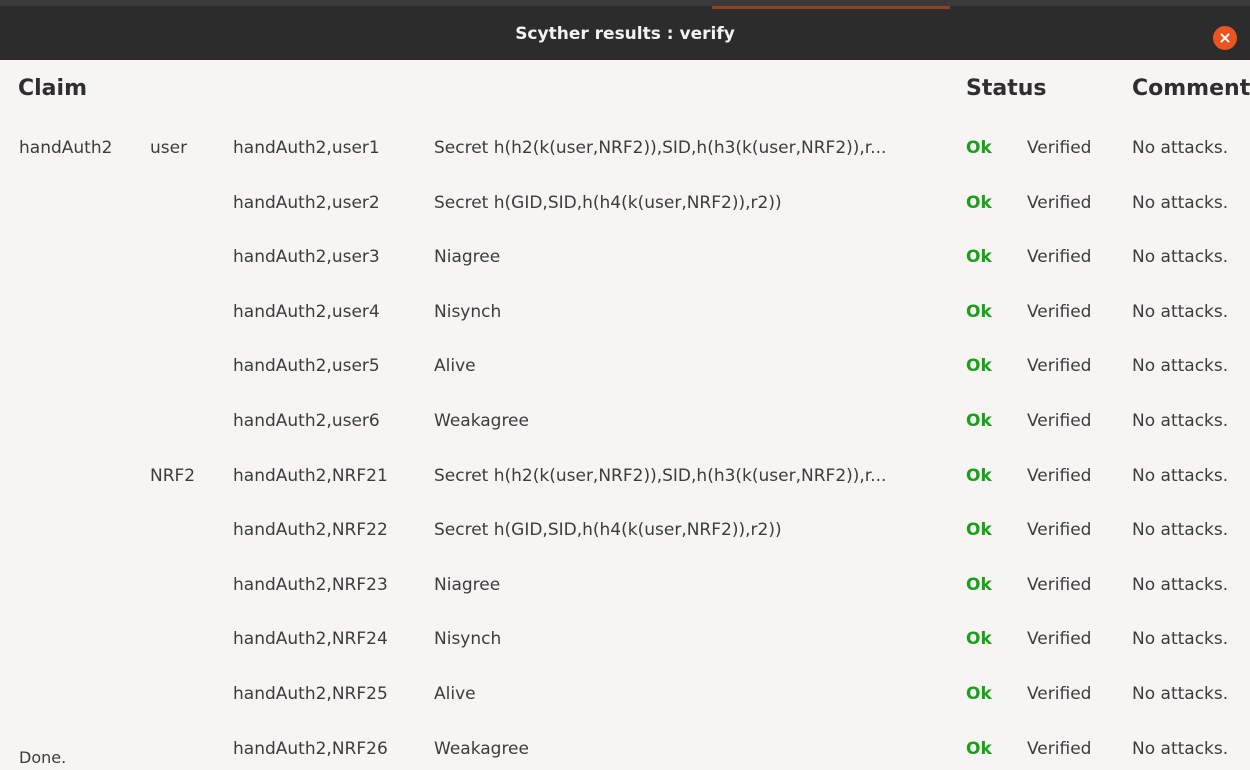  I want to click on claim-id: handAuth2,user1, so click(306, 148).